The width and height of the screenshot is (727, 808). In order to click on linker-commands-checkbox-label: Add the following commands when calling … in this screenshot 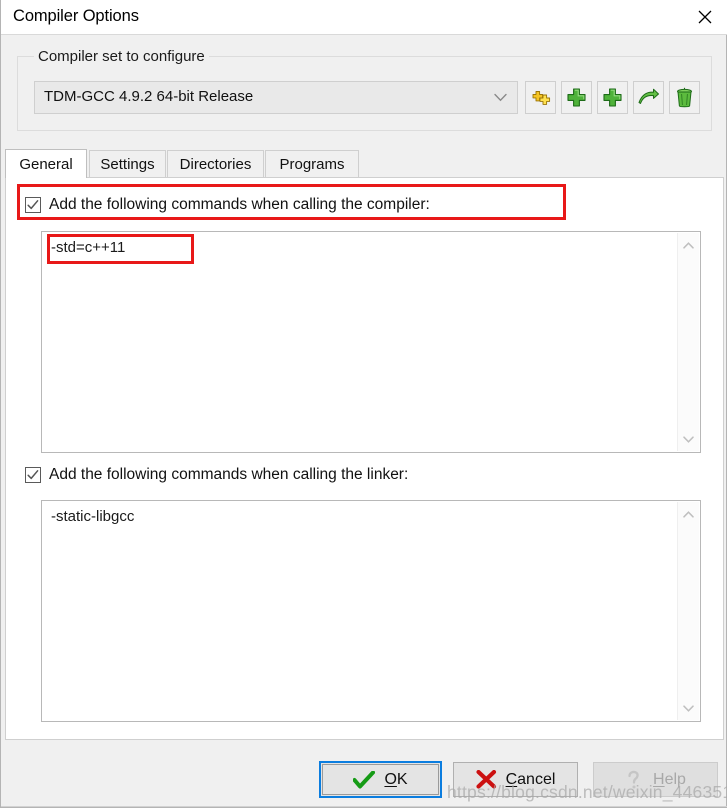, I will do `click(229, 474)`.